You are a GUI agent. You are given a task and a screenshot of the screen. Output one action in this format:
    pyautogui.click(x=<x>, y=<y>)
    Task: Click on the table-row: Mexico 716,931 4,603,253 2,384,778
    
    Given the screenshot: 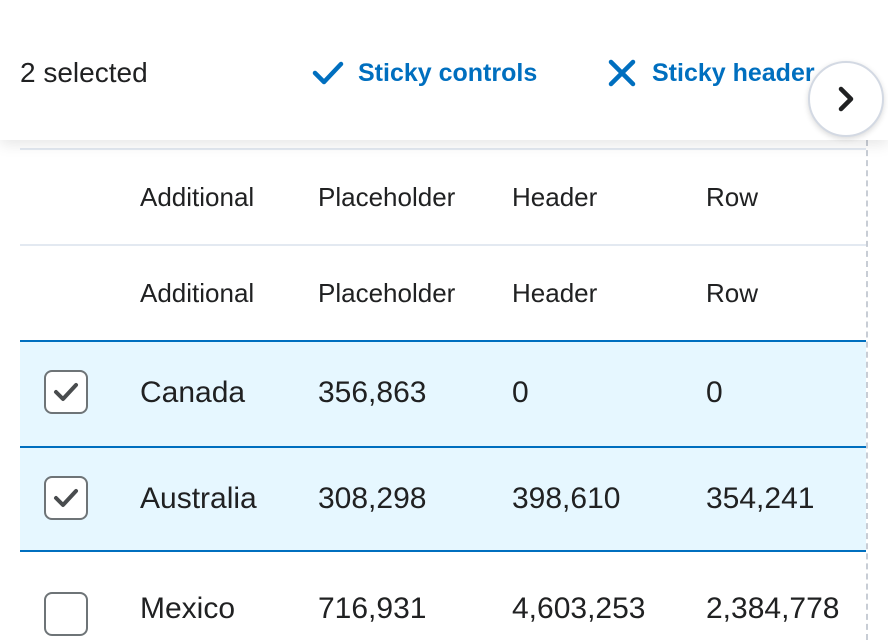 What is the action you would take?
    pyautogui.click(x=443, y=596)
    